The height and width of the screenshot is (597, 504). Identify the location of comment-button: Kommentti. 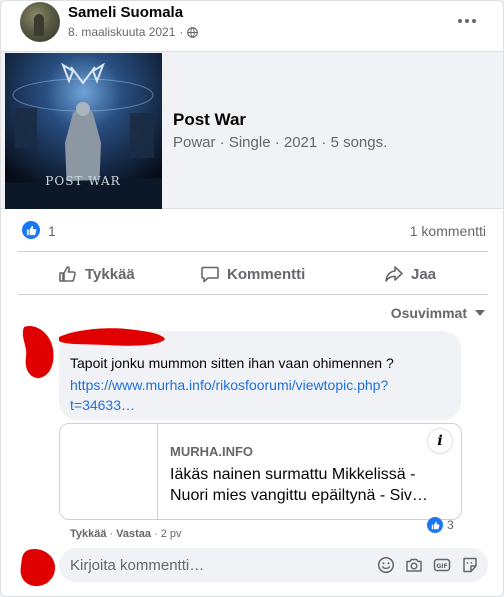
(252, 274).